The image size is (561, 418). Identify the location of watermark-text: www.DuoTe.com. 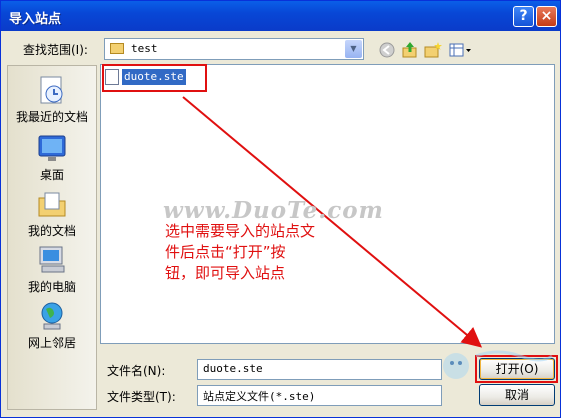
(273, 210).